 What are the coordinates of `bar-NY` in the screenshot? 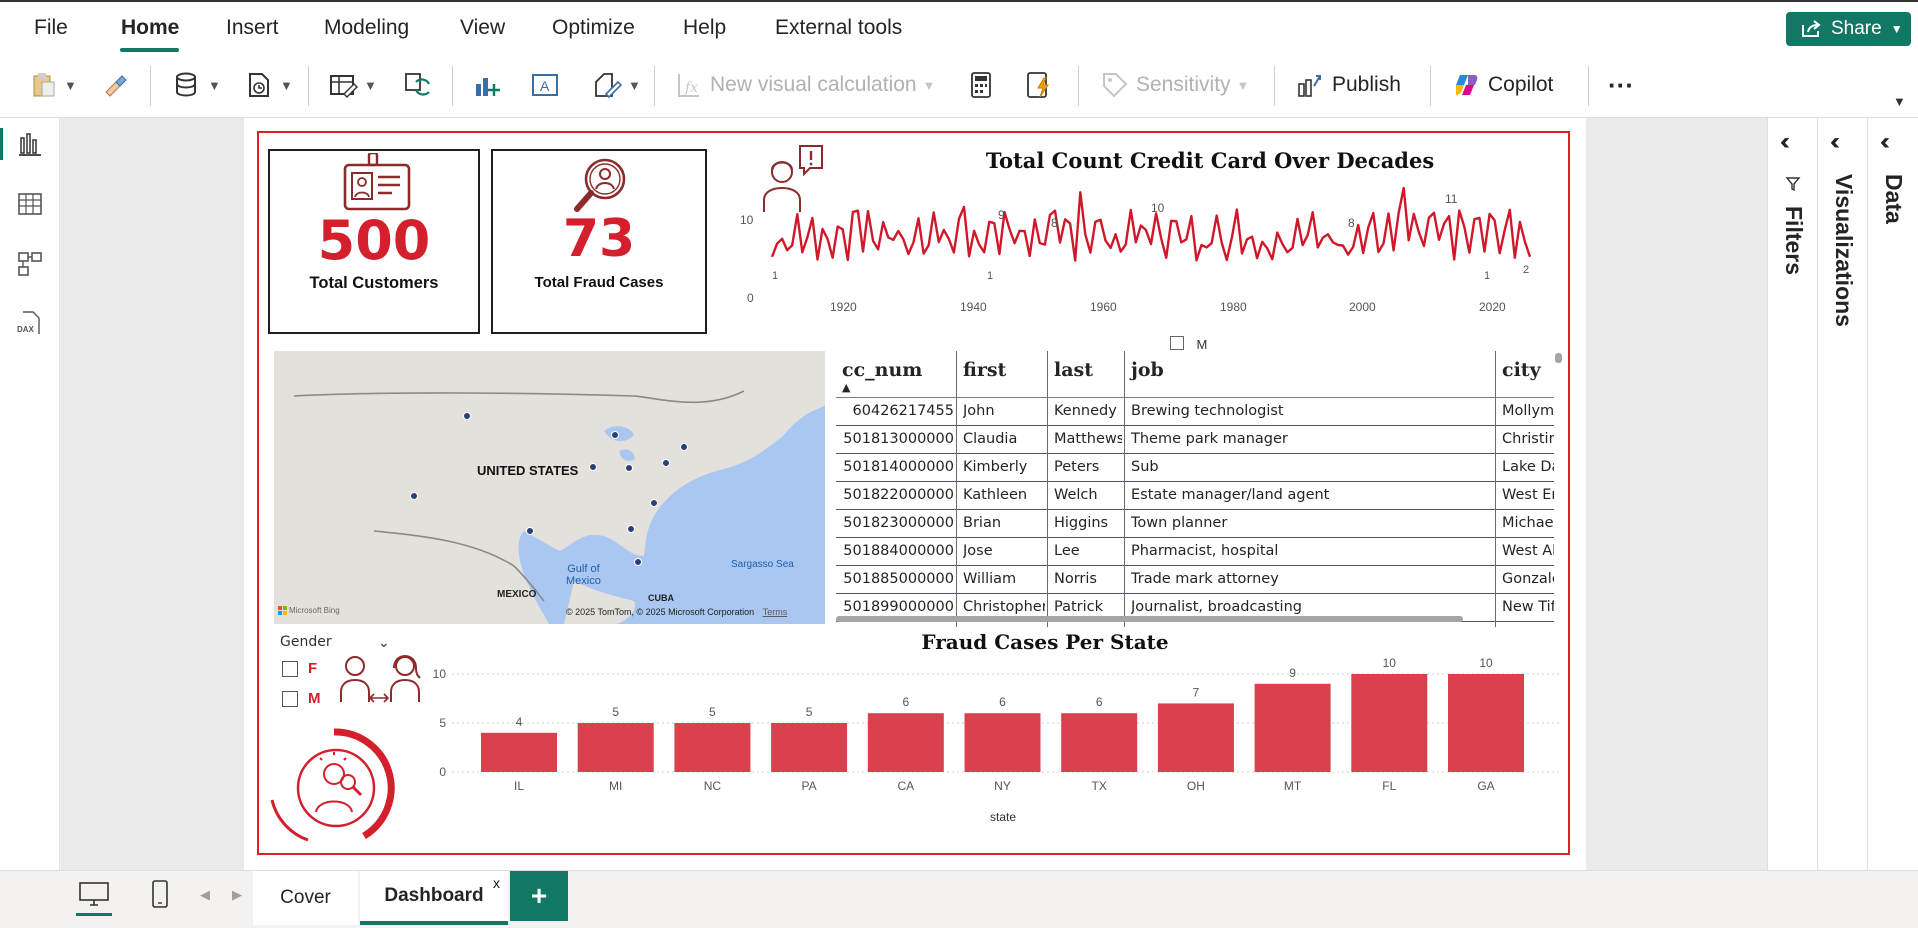 It's located at (1002, 742).